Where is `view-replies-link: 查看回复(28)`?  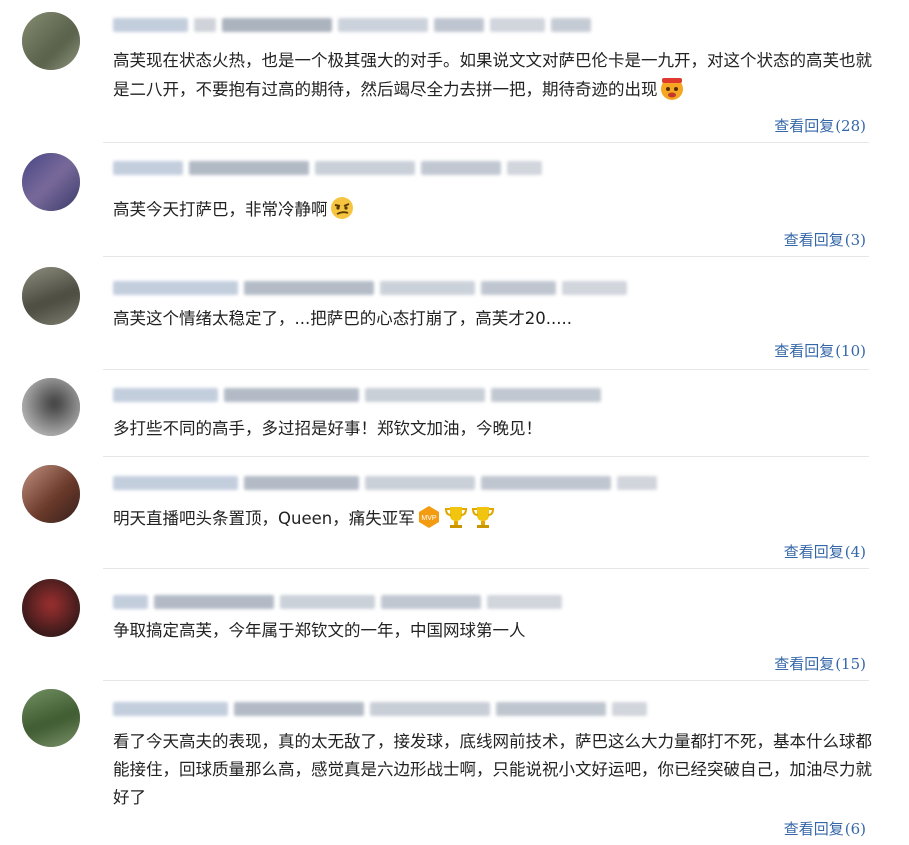 view-replies-link: 查看回复(28) is located at coordinates (820, 125).